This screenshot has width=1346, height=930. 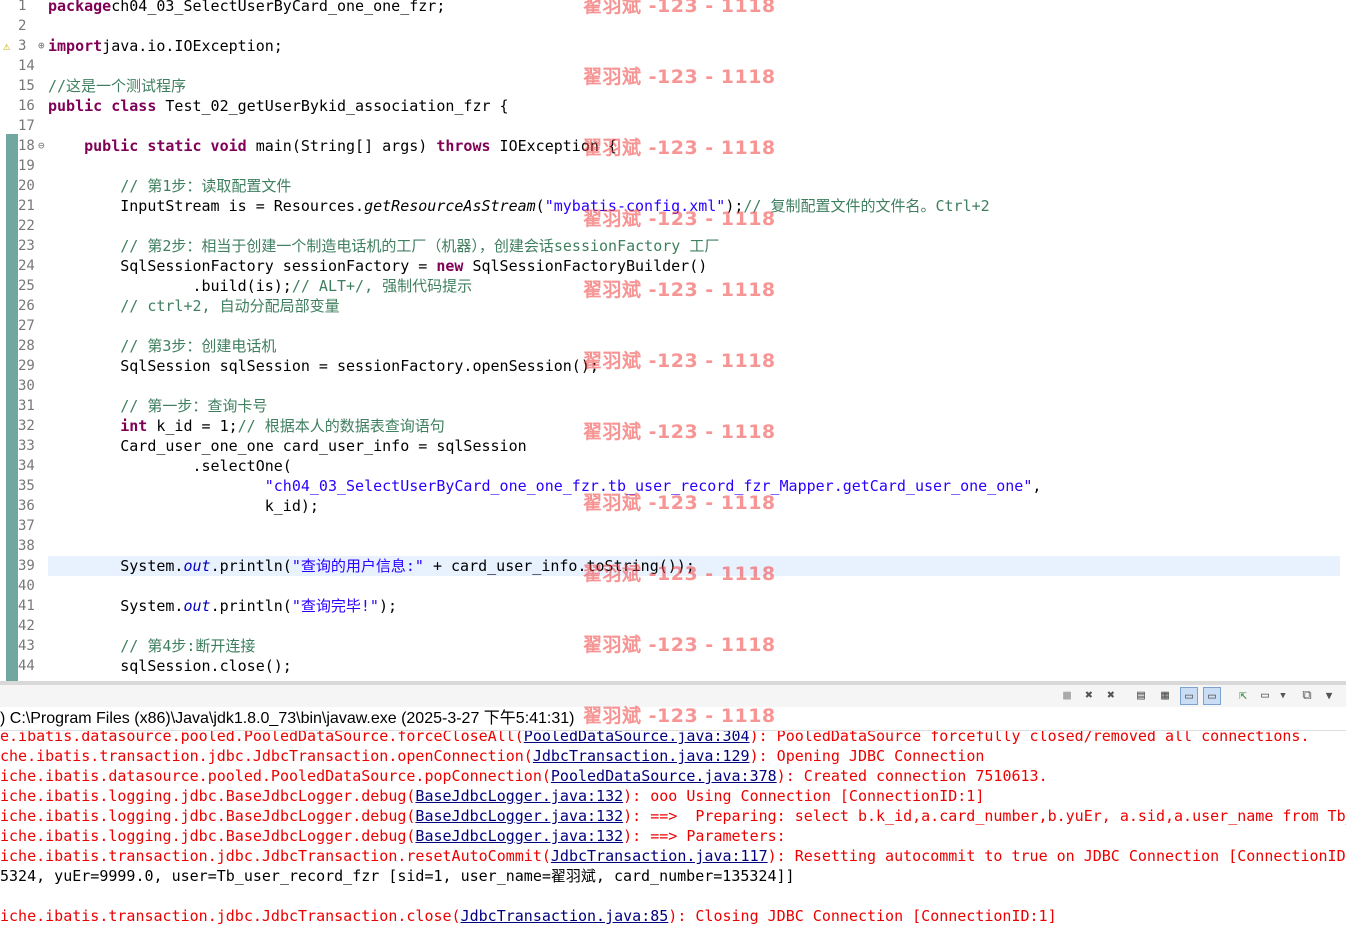 I want to click on code-token: InputStream is = Resources., so click(x=206, y=206).